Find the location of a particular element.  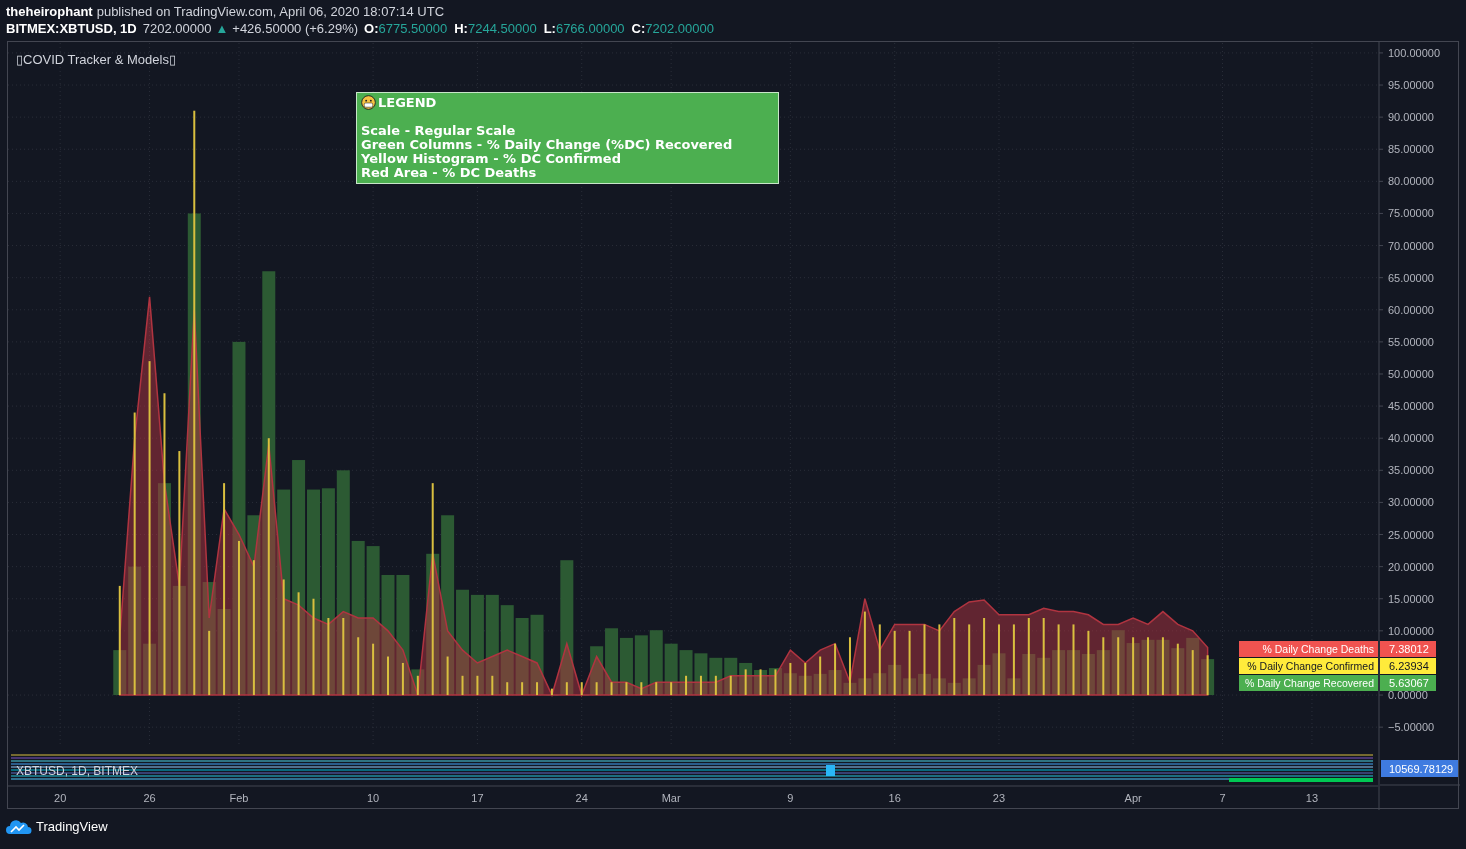

legend-line: Yellow Histogram - % DC Confirmed is located at coordinates (491, 159).